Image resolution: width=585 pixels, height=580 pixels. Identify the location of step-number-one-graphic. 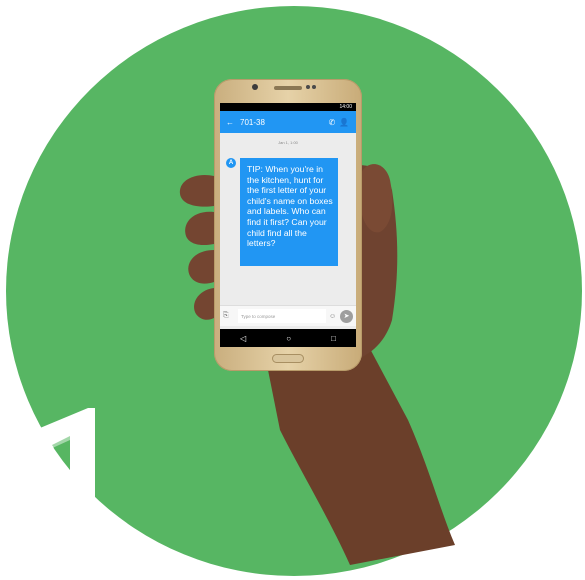
(67, 490).